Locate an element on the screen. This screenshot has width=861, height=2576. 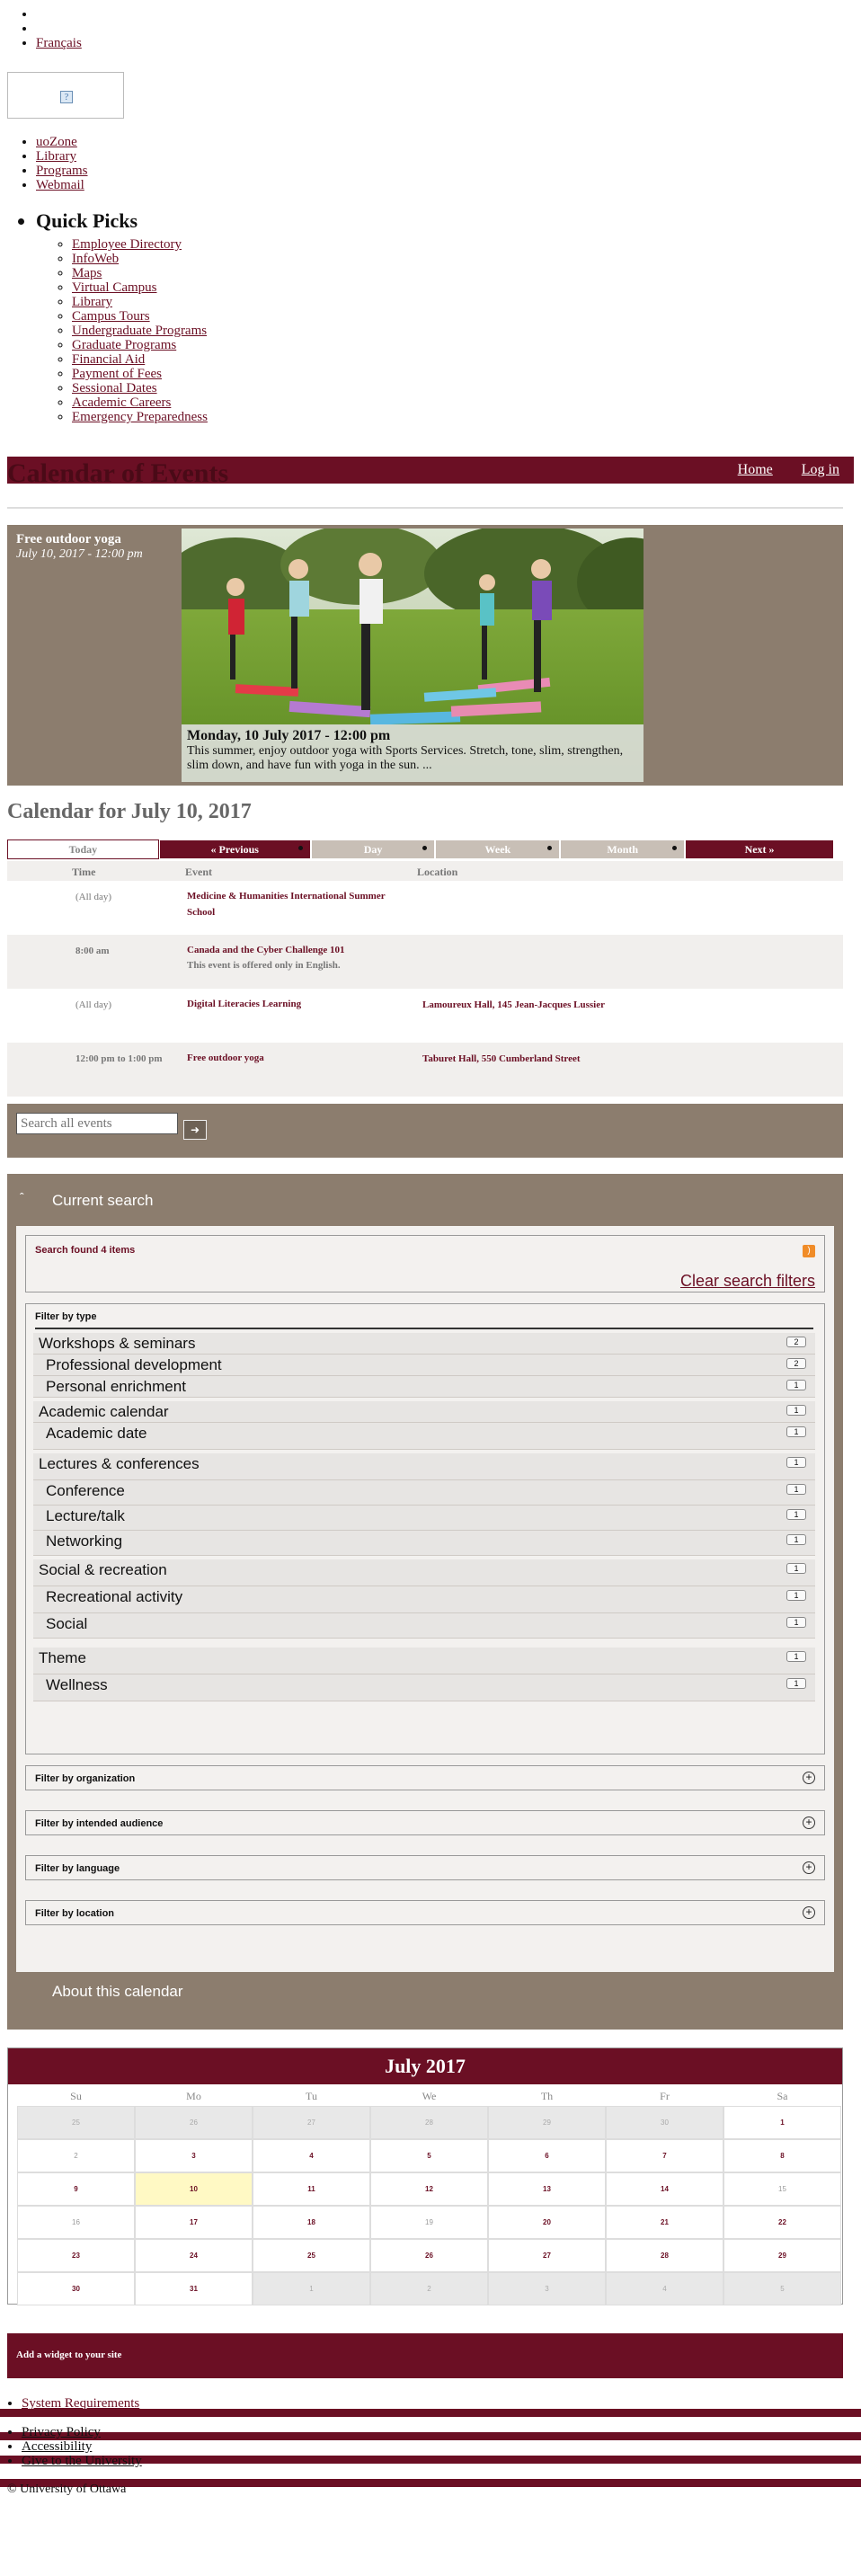
calendar-day-cell: 15 is located at coordinates (782, 2189).